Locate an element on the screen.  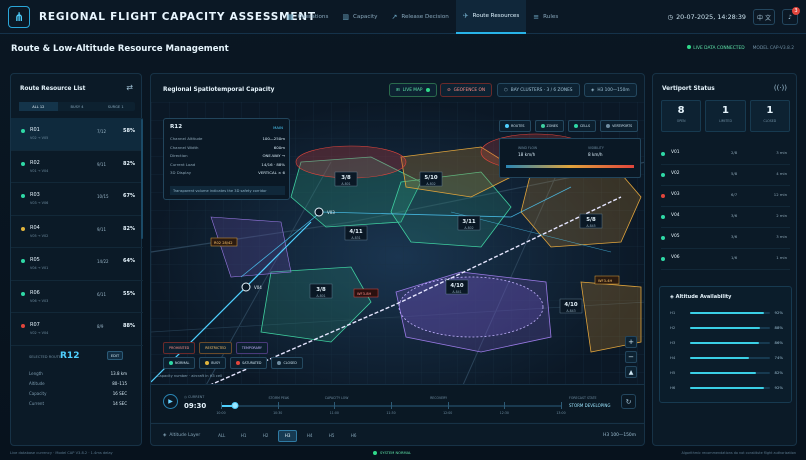
map-title: Regional Spatiotemporal Capacity is located at coordinates (219, 90).